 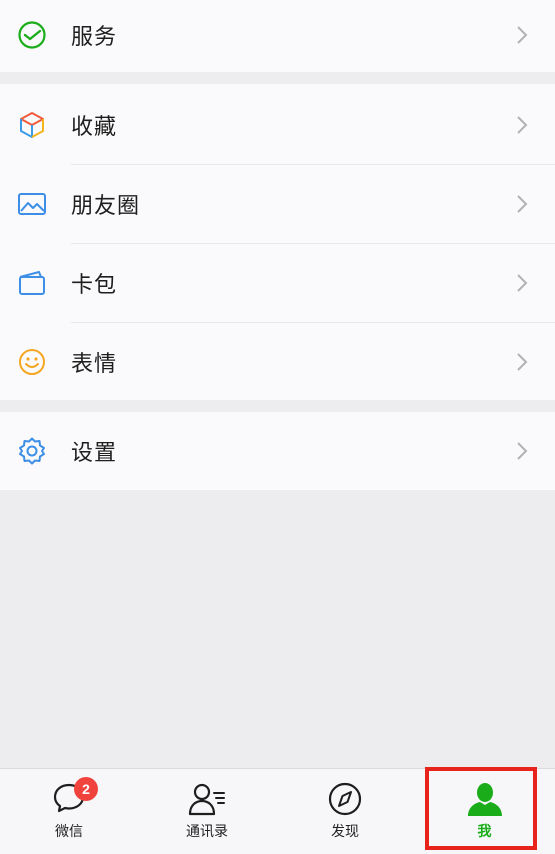 I want to click on card-icon, so click(x=32, y=283).